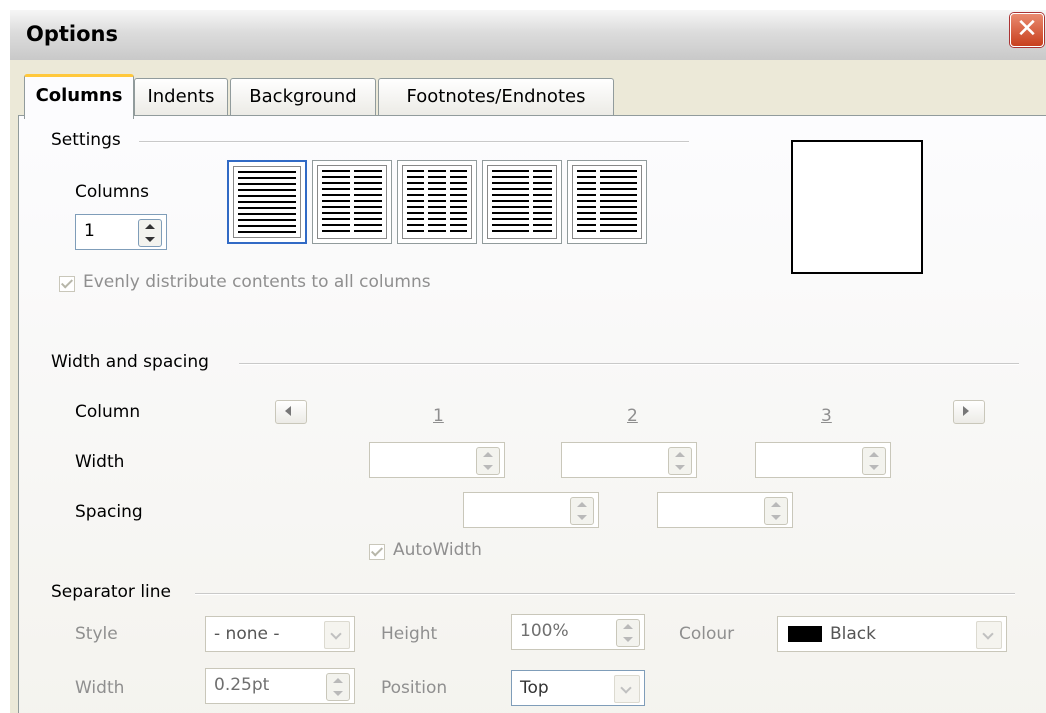  I want to click on height-spinbox: 100%, so click(578, 632).